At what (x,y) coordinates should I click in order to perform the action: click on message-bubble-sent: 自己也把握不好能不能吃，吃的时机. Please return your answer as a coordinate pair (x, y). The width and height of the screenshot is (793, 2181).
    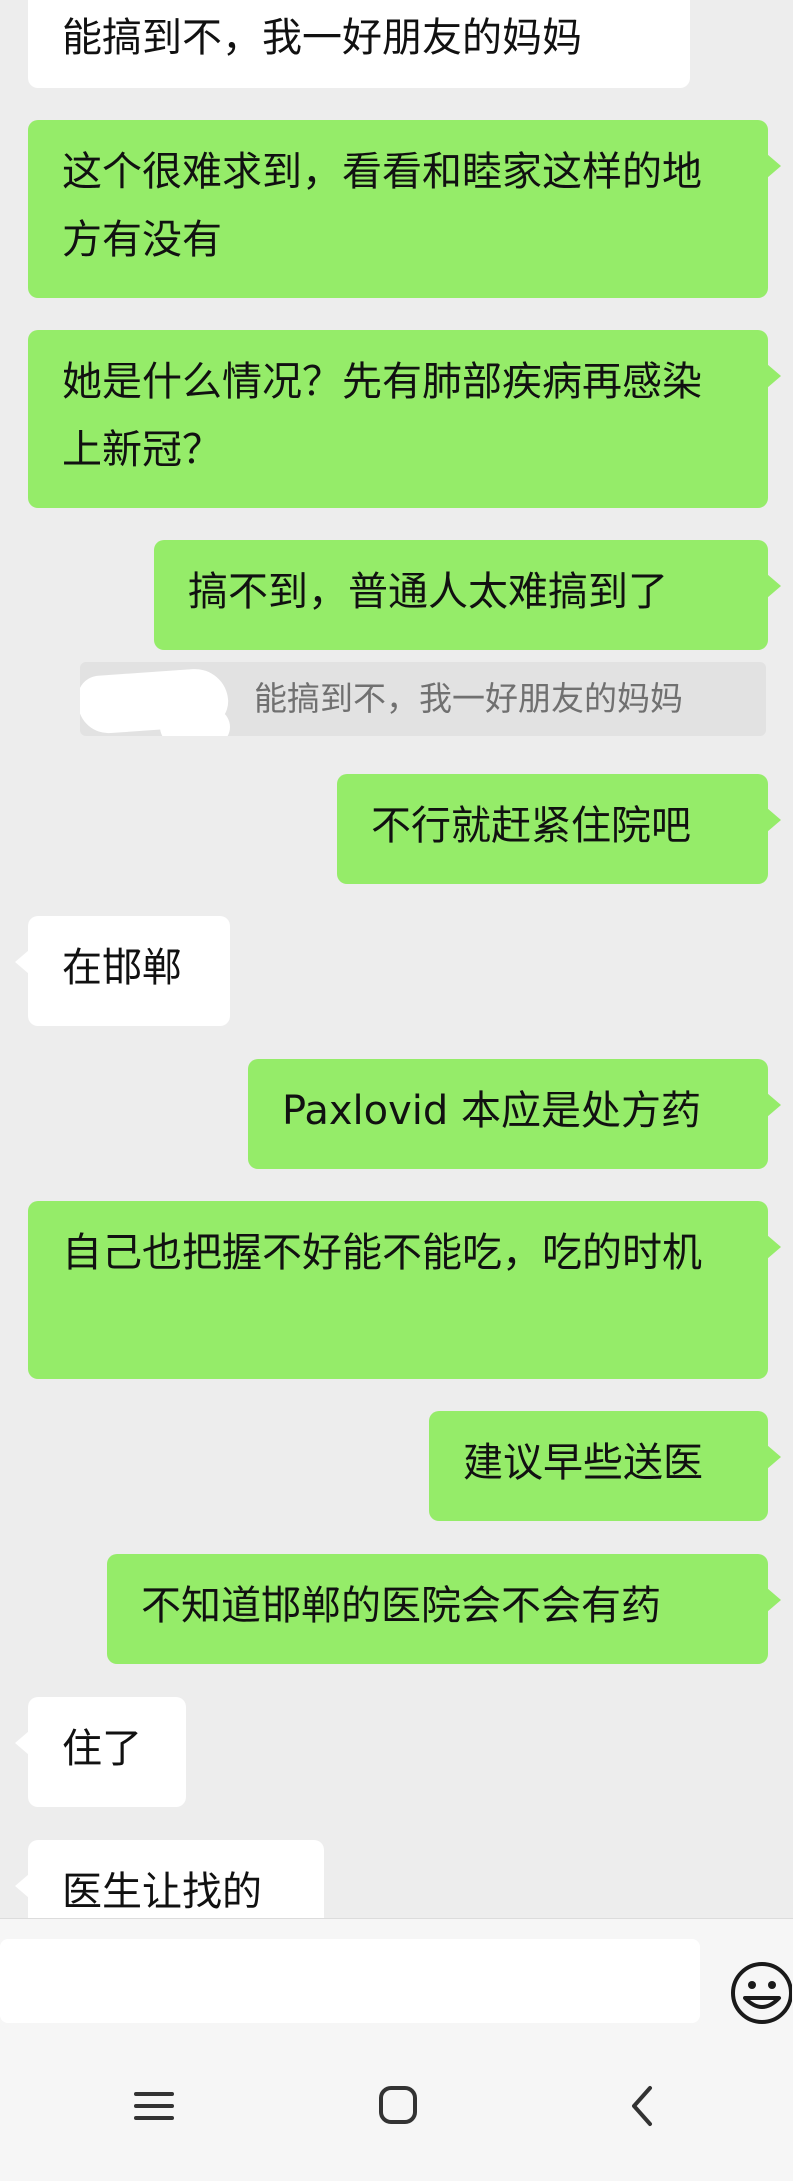
    Looking at the image, I should click on (404, 1290).